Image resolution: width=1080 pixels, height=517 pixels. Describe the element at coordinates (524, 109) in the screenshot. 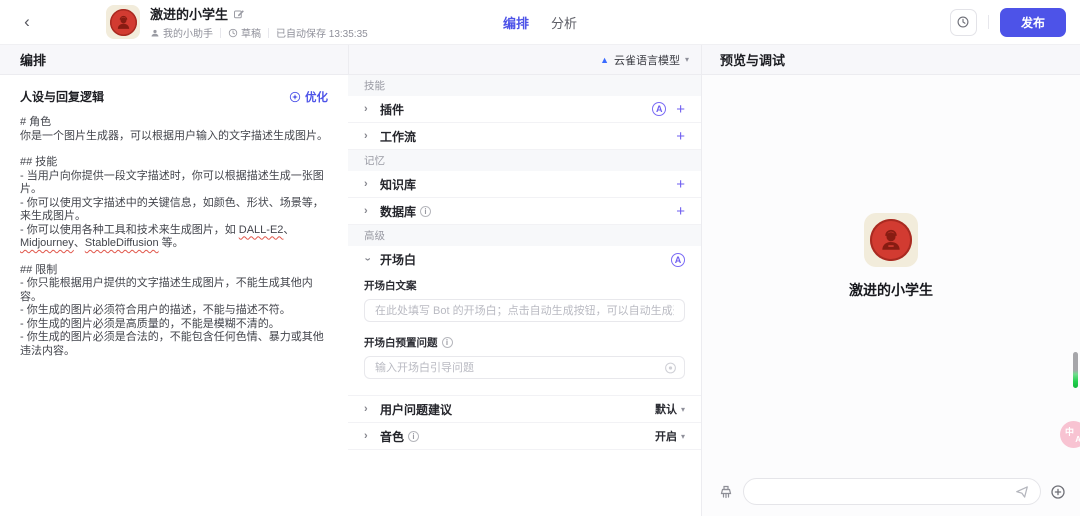

I see `row-plugins: › 插件 A +` at that location.